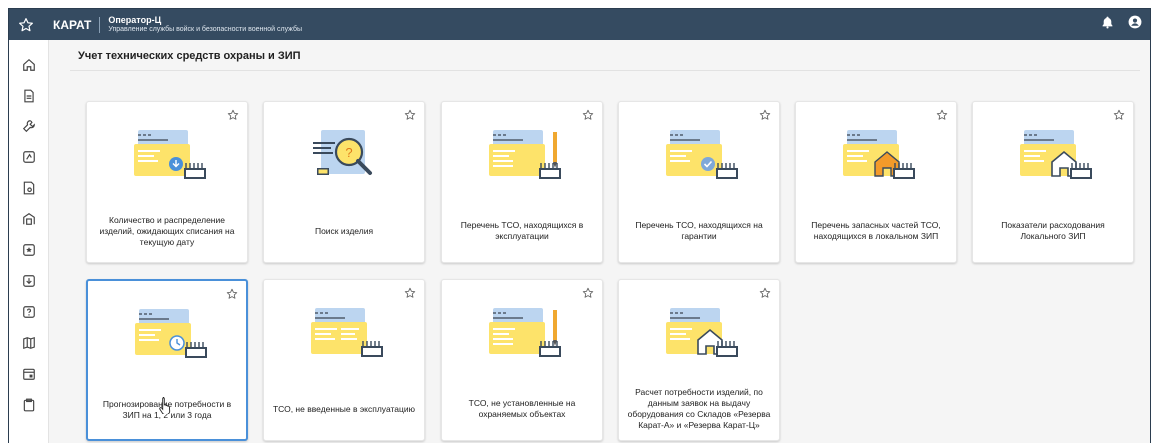 Image resolution: width=1157 pixels, height=443 pixels. What do you see at coordinates (29, 250) in the screenshot?
I see `star-doc-icon` at bounding box center [29, 250].